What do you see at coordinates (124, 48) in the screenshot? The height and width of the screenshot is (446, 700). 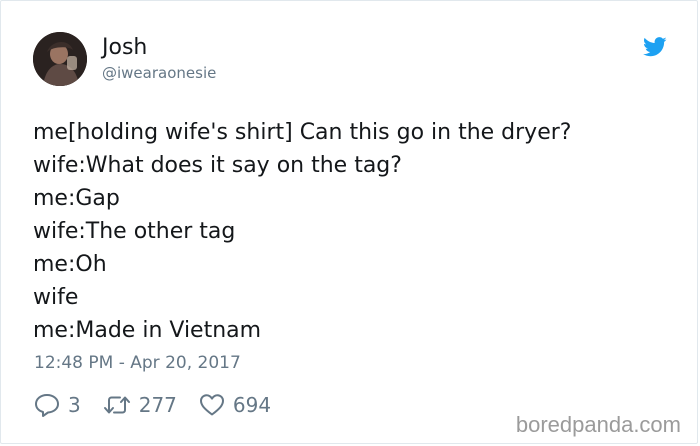 I see `user-name: Josh` at bounding box center [124, 48].